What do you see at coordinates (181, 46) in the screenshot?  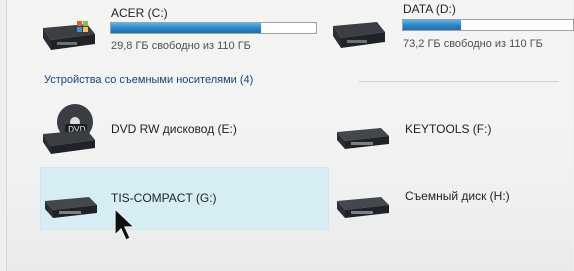 I see `free-space-text: 29,8 ГБ свободно из 110 ГБ` at bounding box center [181, 46].